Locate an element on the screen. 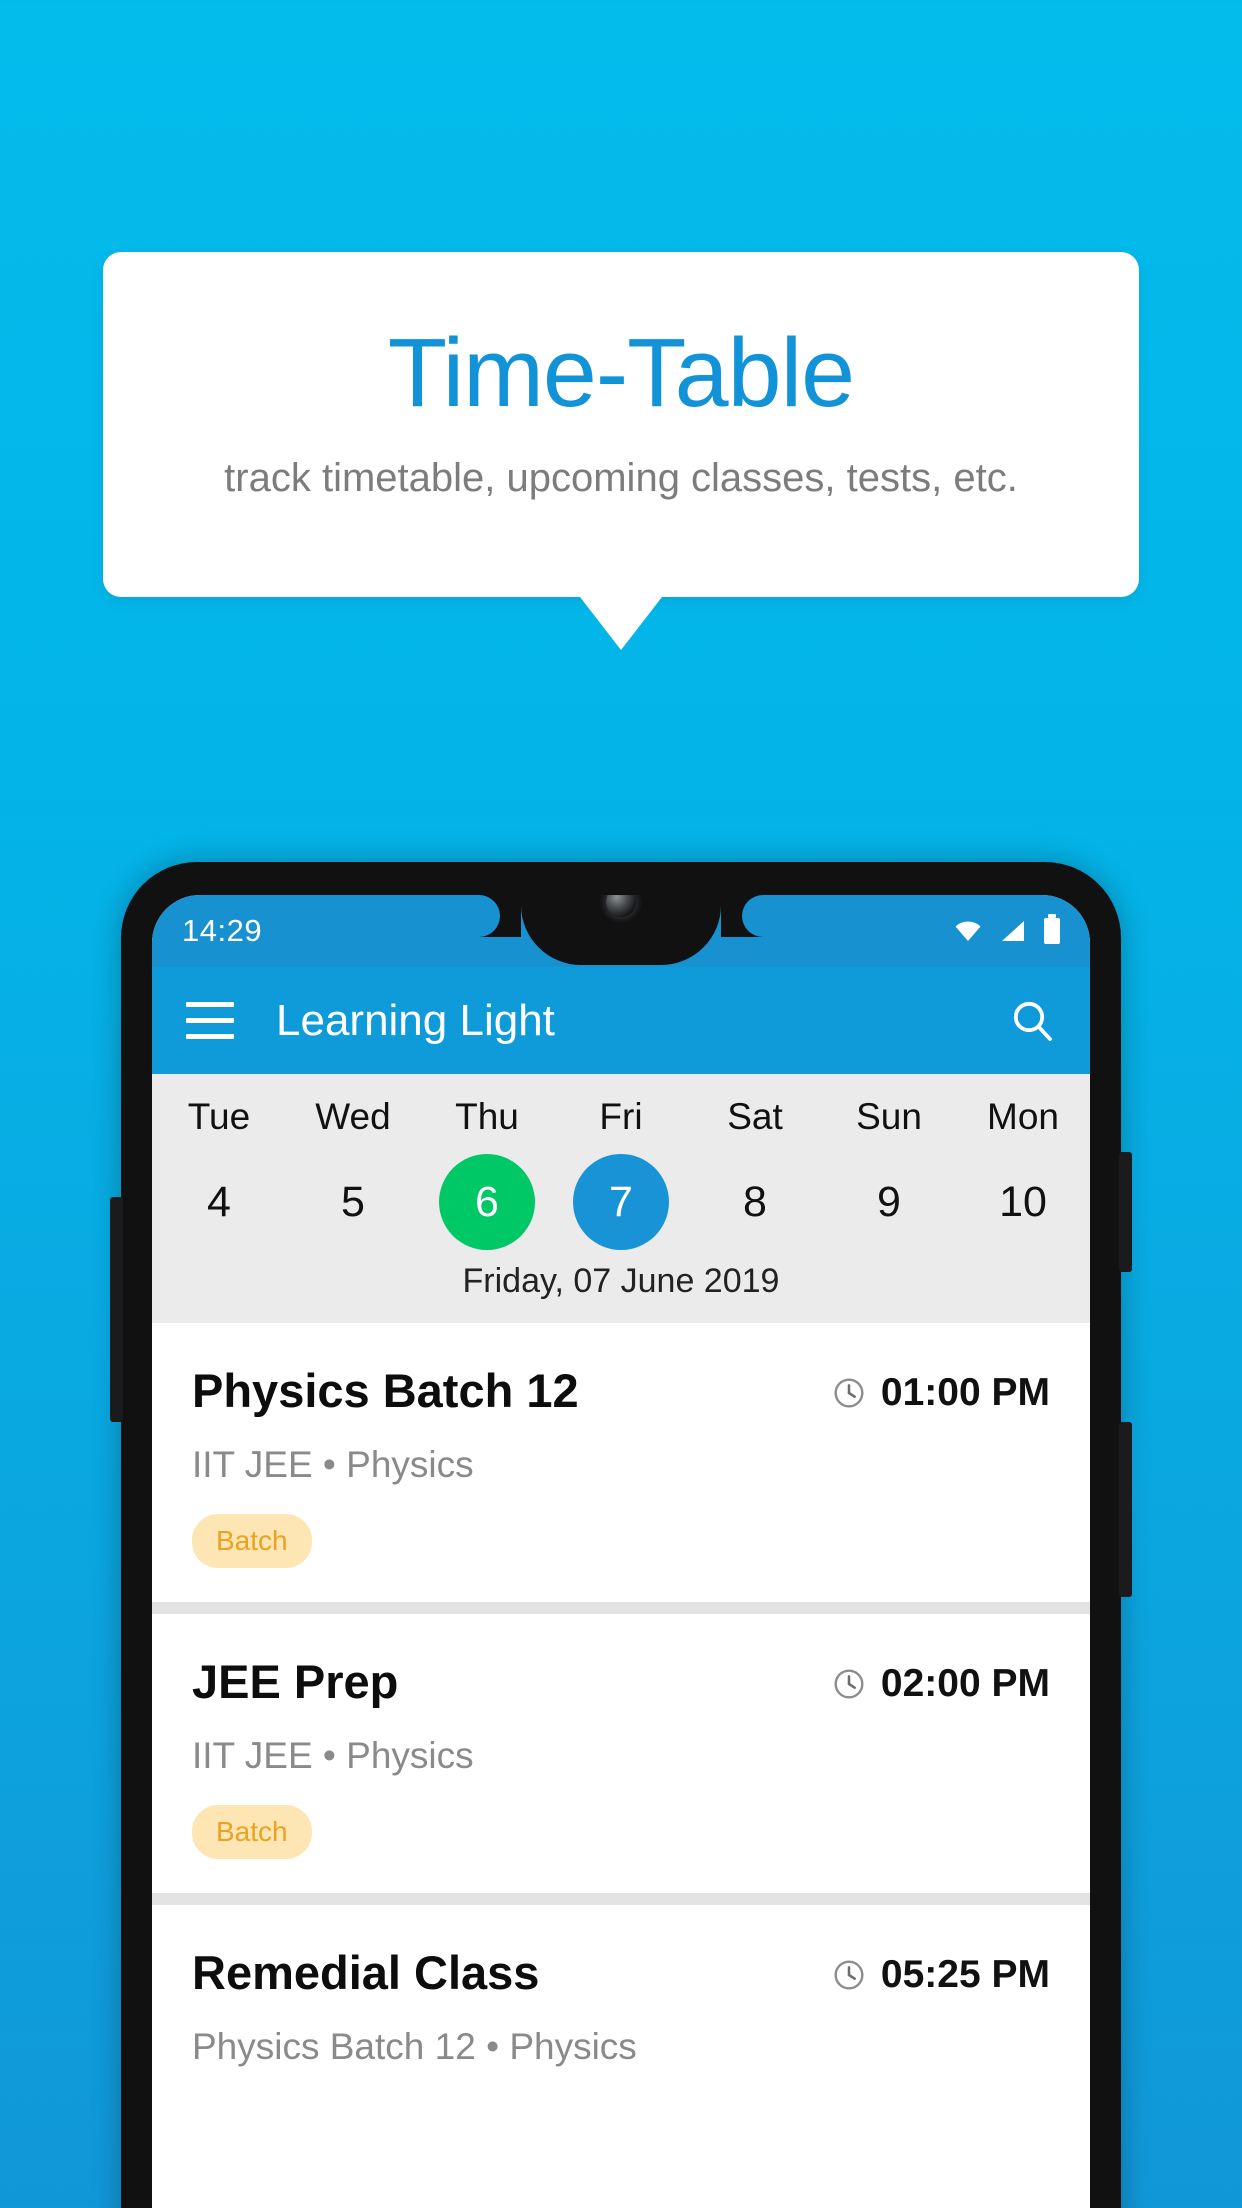 This screenshot has height=2208, width=1242. status-bar-icons is located at coordinates (1007, 929).